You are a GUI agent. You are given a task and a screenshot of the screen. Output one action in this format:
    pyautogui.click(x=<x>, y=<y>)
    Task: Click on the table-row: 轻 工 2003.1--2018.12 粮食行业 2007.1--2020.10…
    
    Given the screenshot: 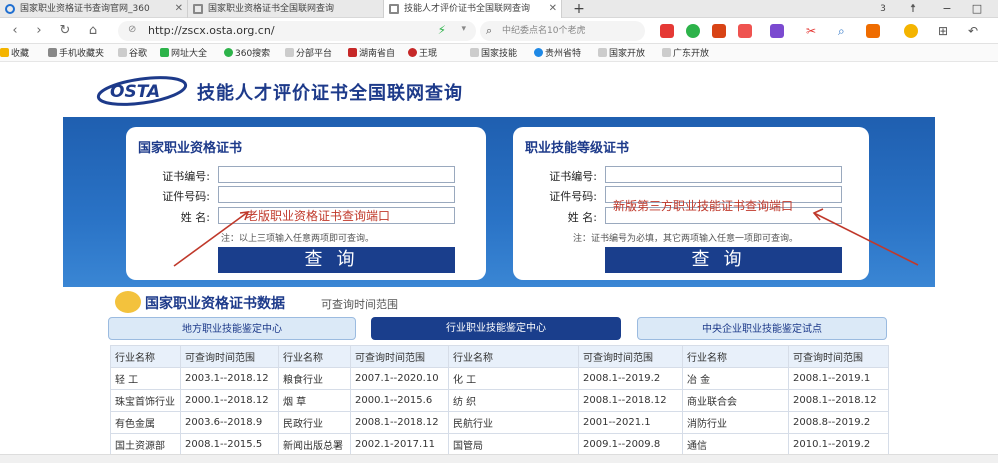 What is the action you would take?
    pyautogui.click(x=499, y=378)
    